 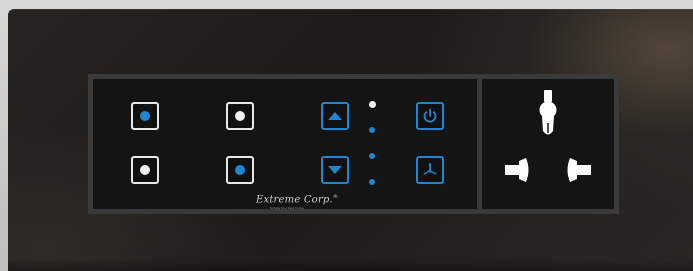 I want to click on brand-name: Extreme Corp.®, so click(x=297, y=200).